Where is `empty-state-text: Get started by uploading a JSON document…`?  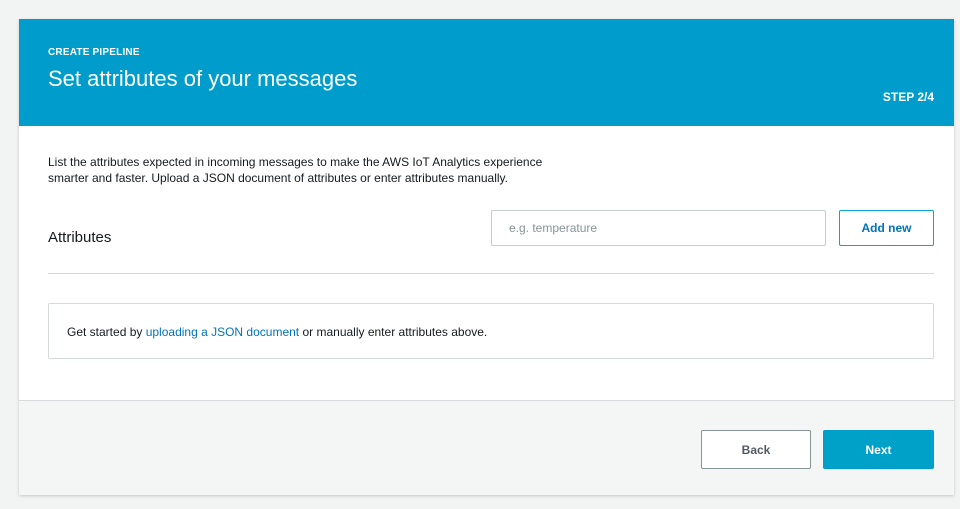
empty-state-text: Get started by uploading a JSON document… is located at coordinates (277, 332).